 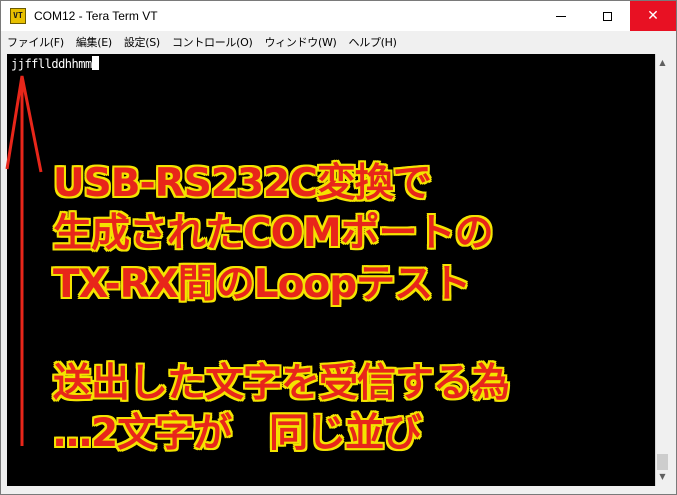 I want to click on annotation-line-4: 送出した文字を受信する為, so click(x=281, y=383).